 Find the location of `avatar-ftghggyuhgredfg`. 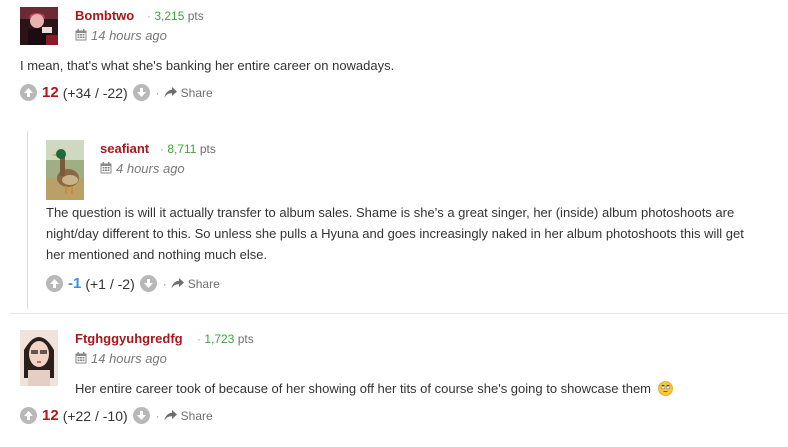

avatar-ftghggyuhgredfg is located at coordinates (39, 358).